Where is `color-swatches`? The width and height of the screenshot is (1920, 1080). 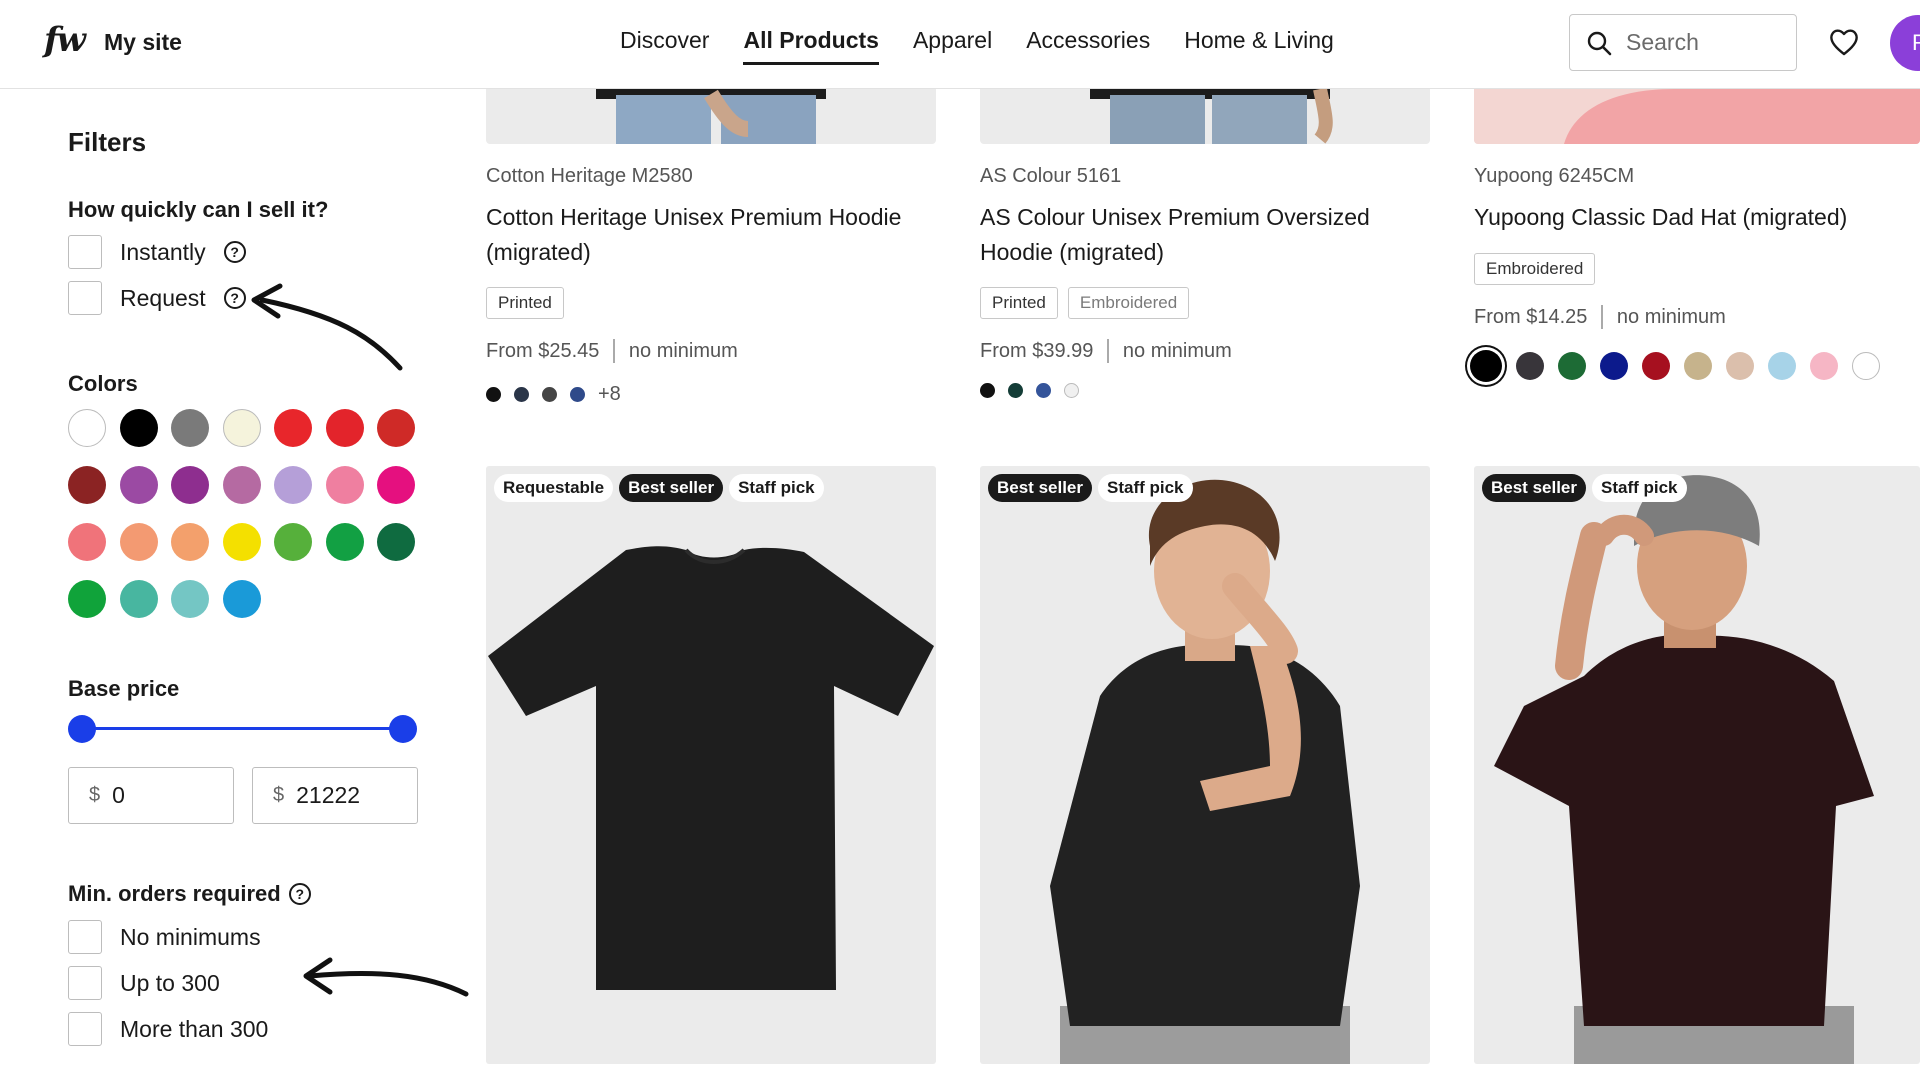
color-swatches is located at coordinates (241, 513).